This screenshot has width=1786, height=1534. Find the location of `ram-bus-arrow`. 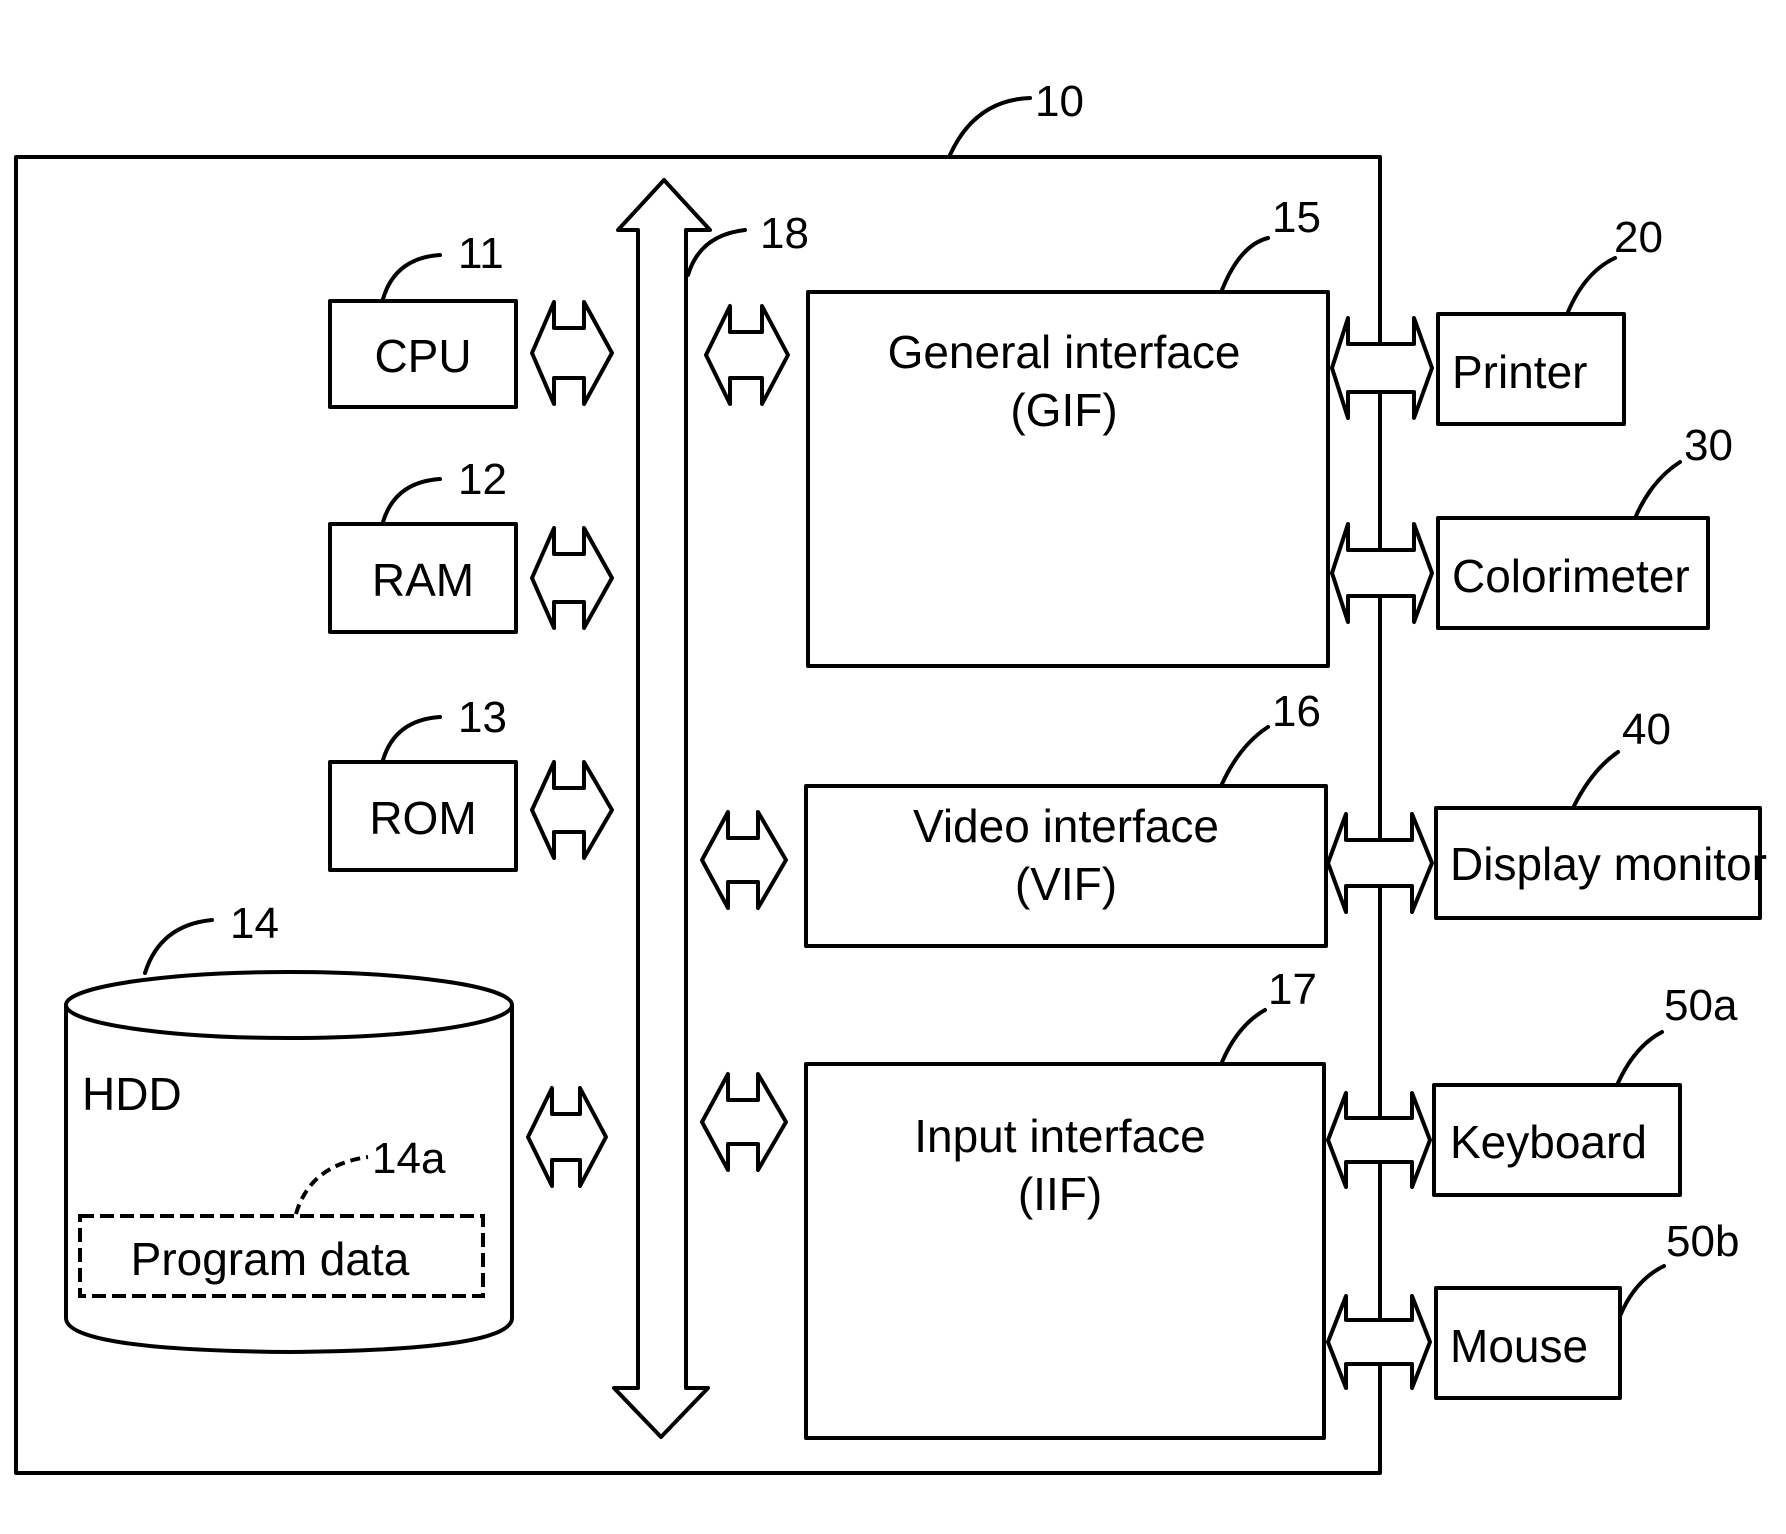

ram-bus-arrow is located at coordinates (572, 578).